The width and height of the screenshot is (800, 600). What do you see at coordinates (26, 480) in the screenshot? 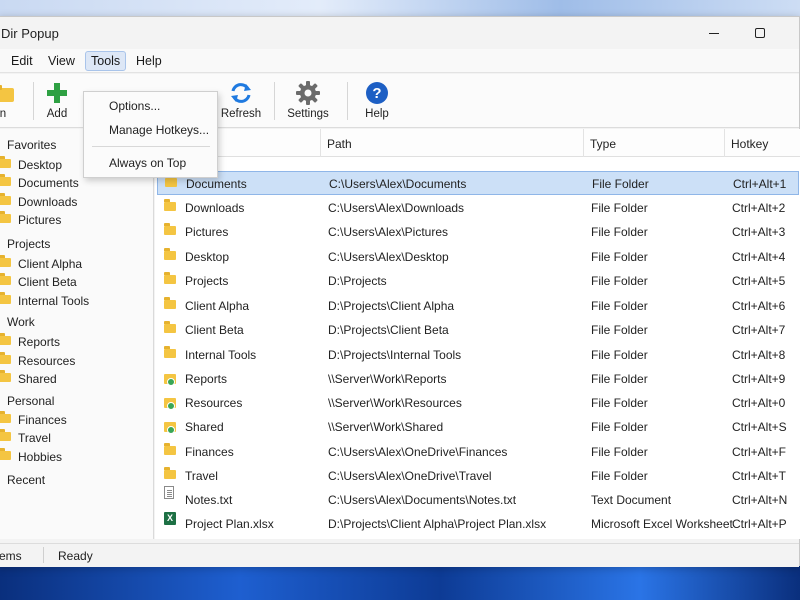
I see `group-recent: Recent` at bounding box center [26, 480].